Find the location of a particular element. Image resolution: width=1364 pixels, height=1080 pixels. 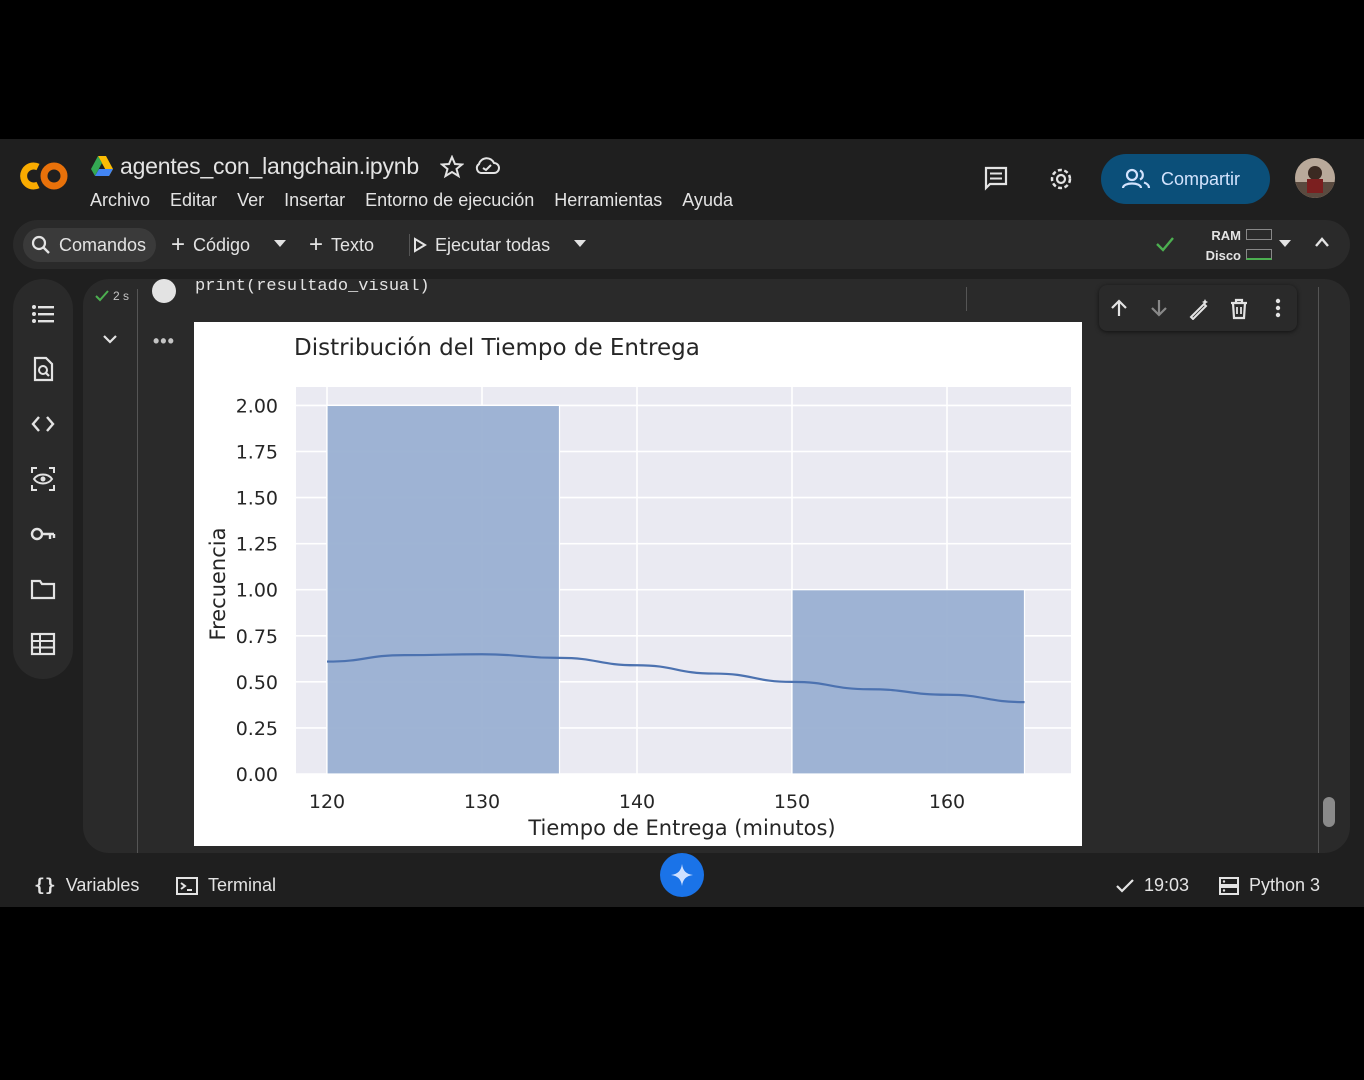

notebook-filename: agentes_con_langchain.ipynb is located at coordinates (269, 166).